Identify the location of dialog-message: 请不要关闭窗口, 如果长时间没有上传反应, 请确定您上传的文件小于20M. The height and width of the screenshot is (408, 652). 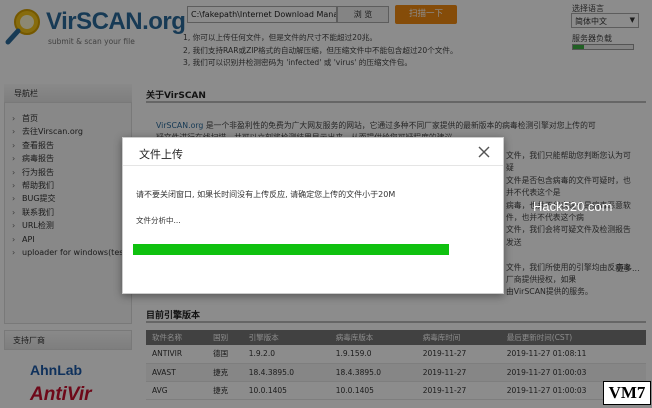
(266, 194).